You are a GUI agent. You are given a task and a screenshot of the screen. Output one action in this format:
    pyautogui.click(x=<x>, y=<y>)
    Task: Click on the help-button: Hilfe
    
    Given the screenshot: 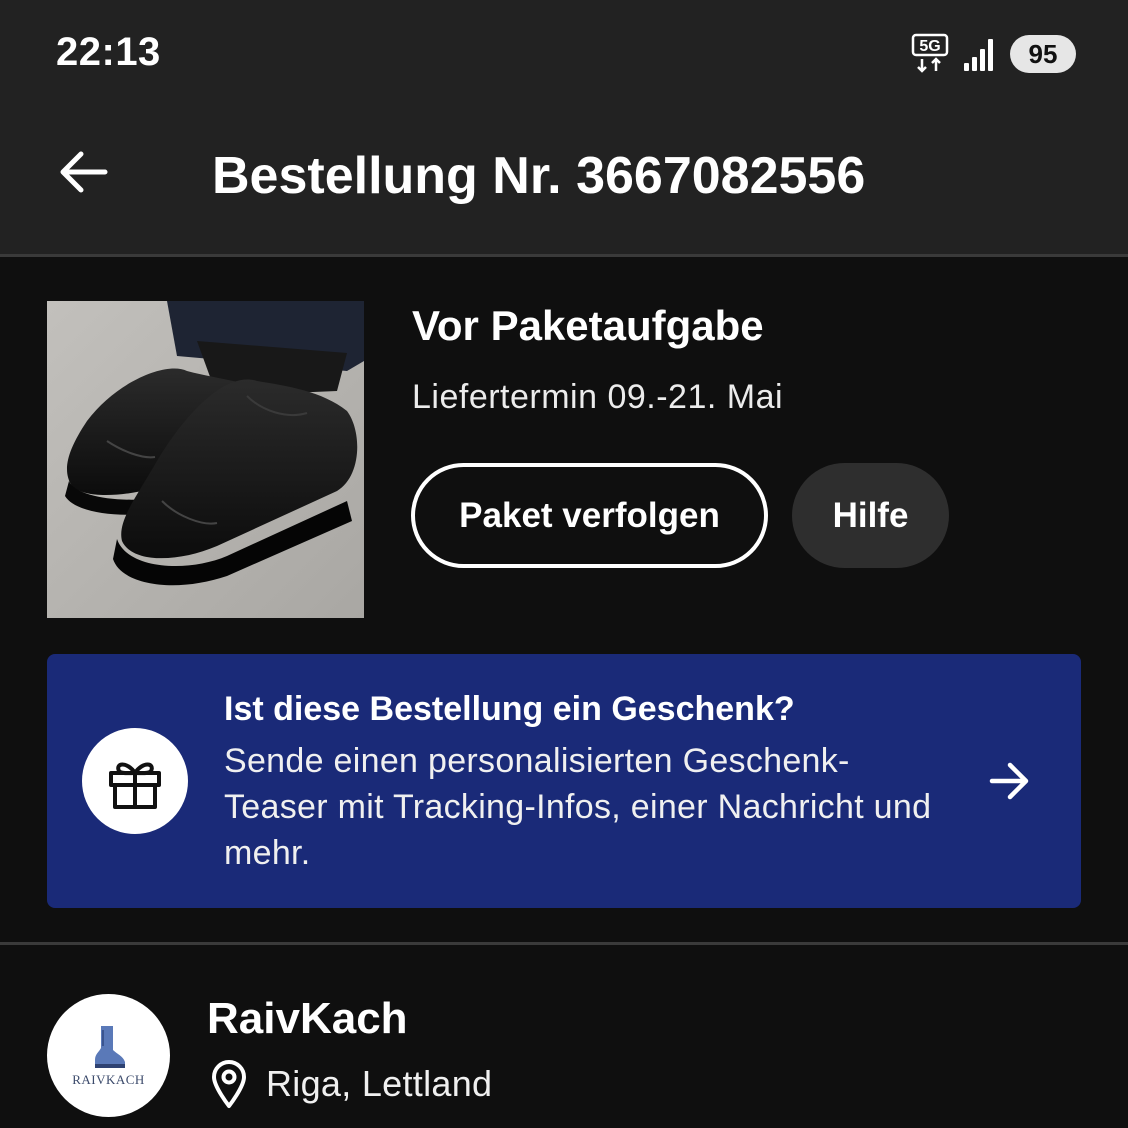 What is the action you would take?
    pyautogui.click(x=870, y=515)
    